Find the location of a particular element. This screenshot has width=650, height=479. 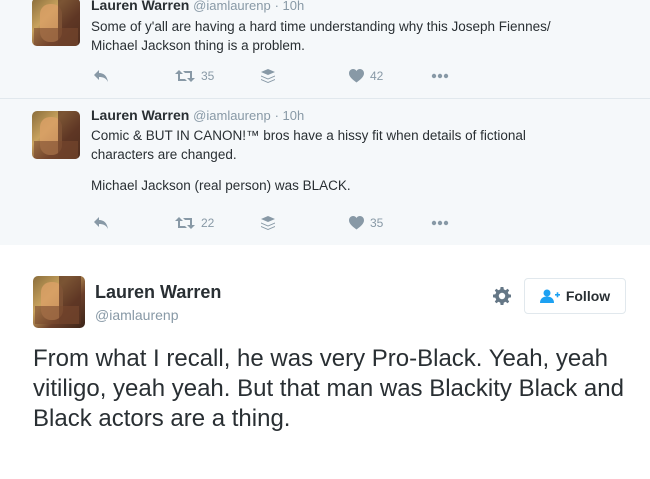

follow-person-icon is located at coordinates (549, 296).